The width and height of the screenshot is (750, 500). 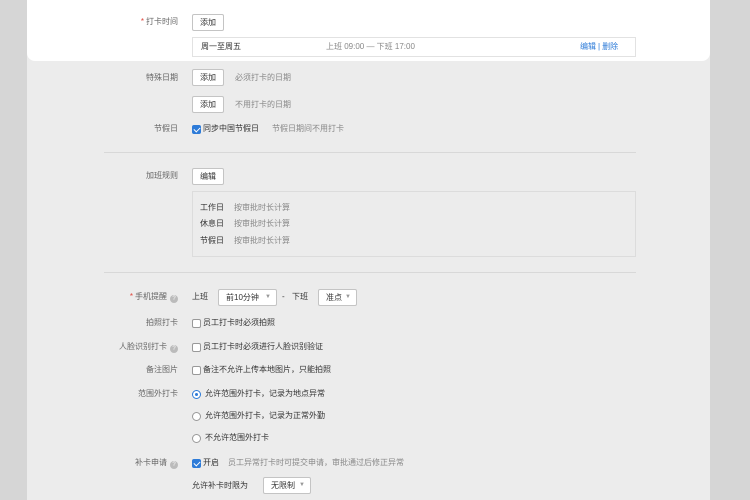 What do you see at coordinates (267, 369) in the screenshot?
I see `remark-image-option: 备注不允许上传本地图片，只能拍照` at bounding box center [267, 369].